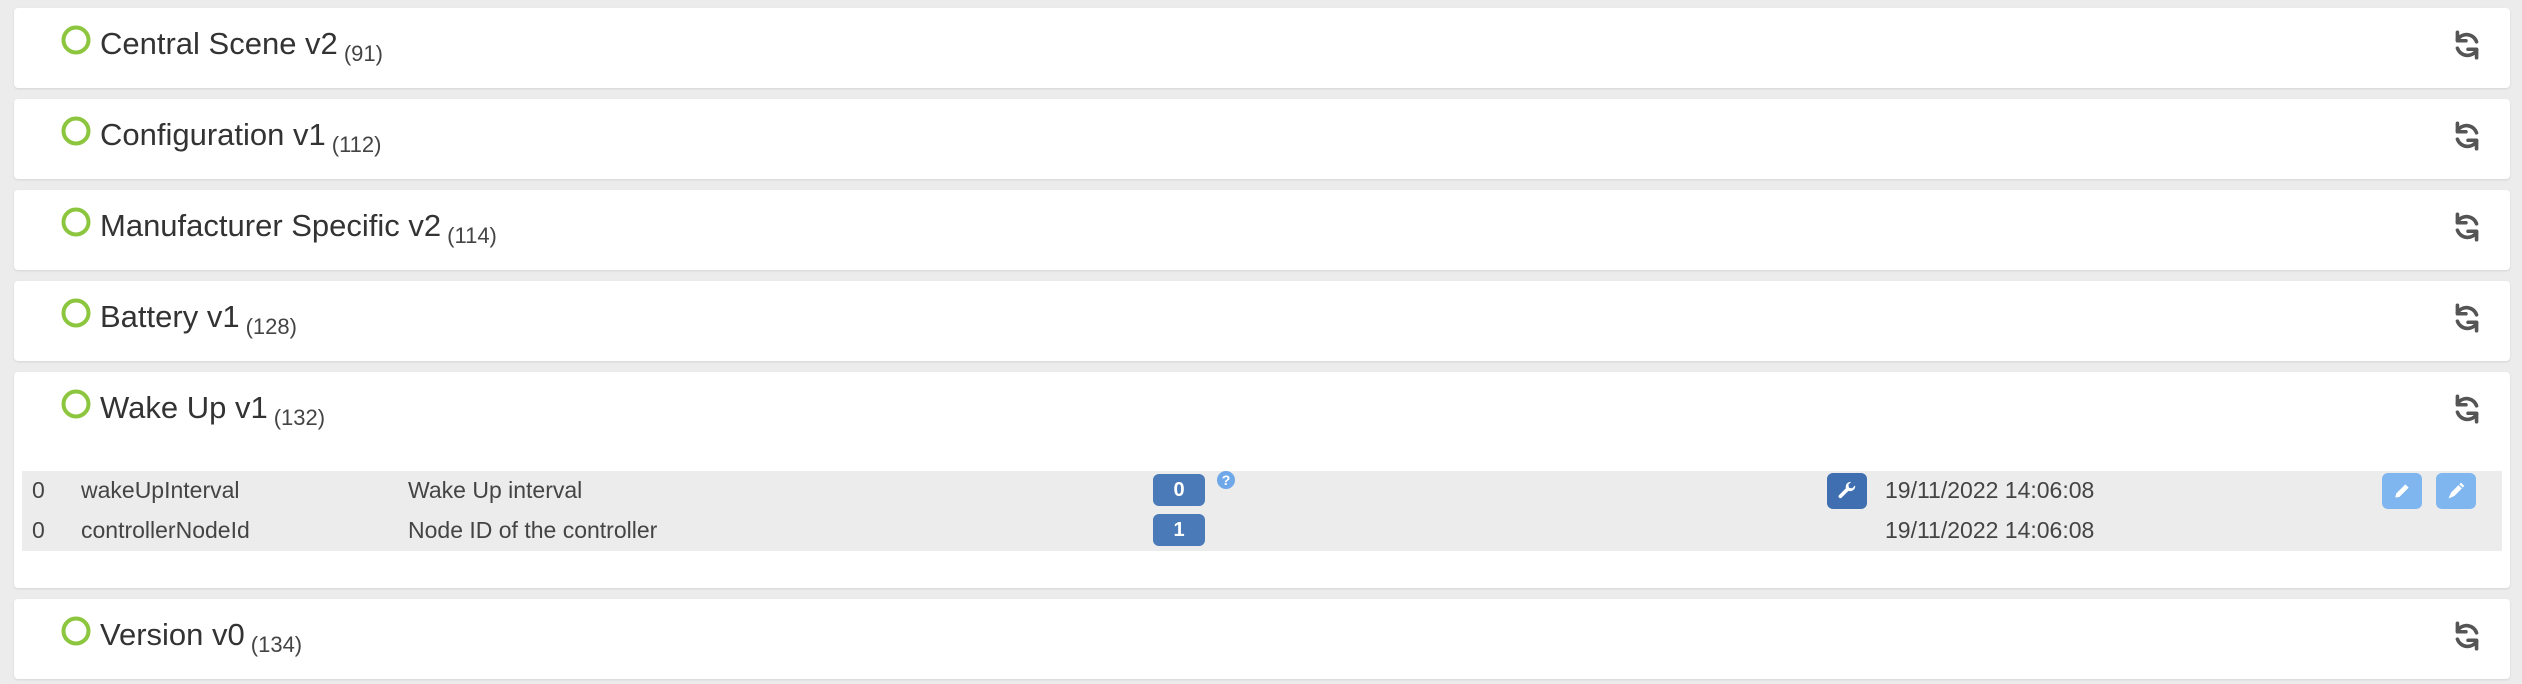 Image resolution: width=2522 pixels, height=684 pixels. I want to click on panel-title: Wake Up v1 (132), so click(212, 409).